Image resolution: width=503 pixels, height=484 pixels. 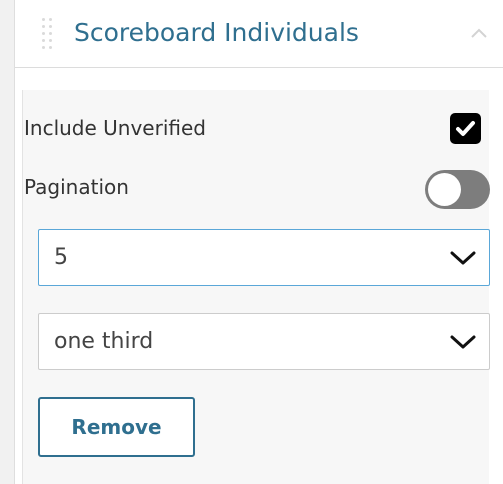 What do you see at coordinates (116, 427) in the screenshot?
I see `remove-button: Remove` at bounding box center [116, 427].